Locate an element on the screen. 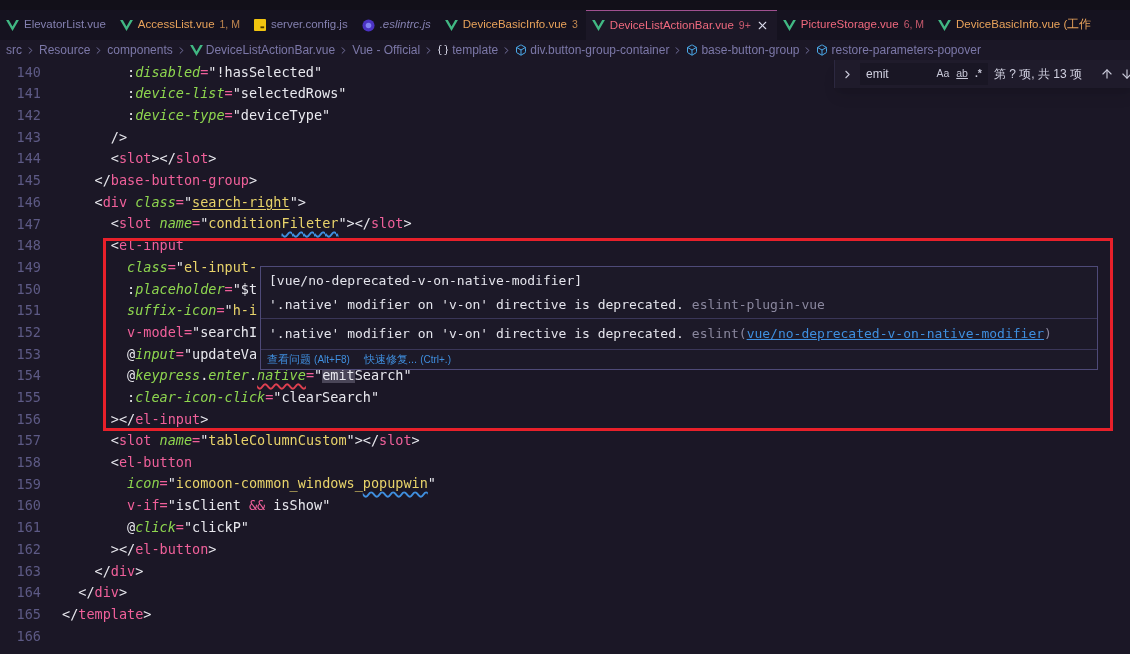  problem-source: eslint( is located at coordinates (719, 334).